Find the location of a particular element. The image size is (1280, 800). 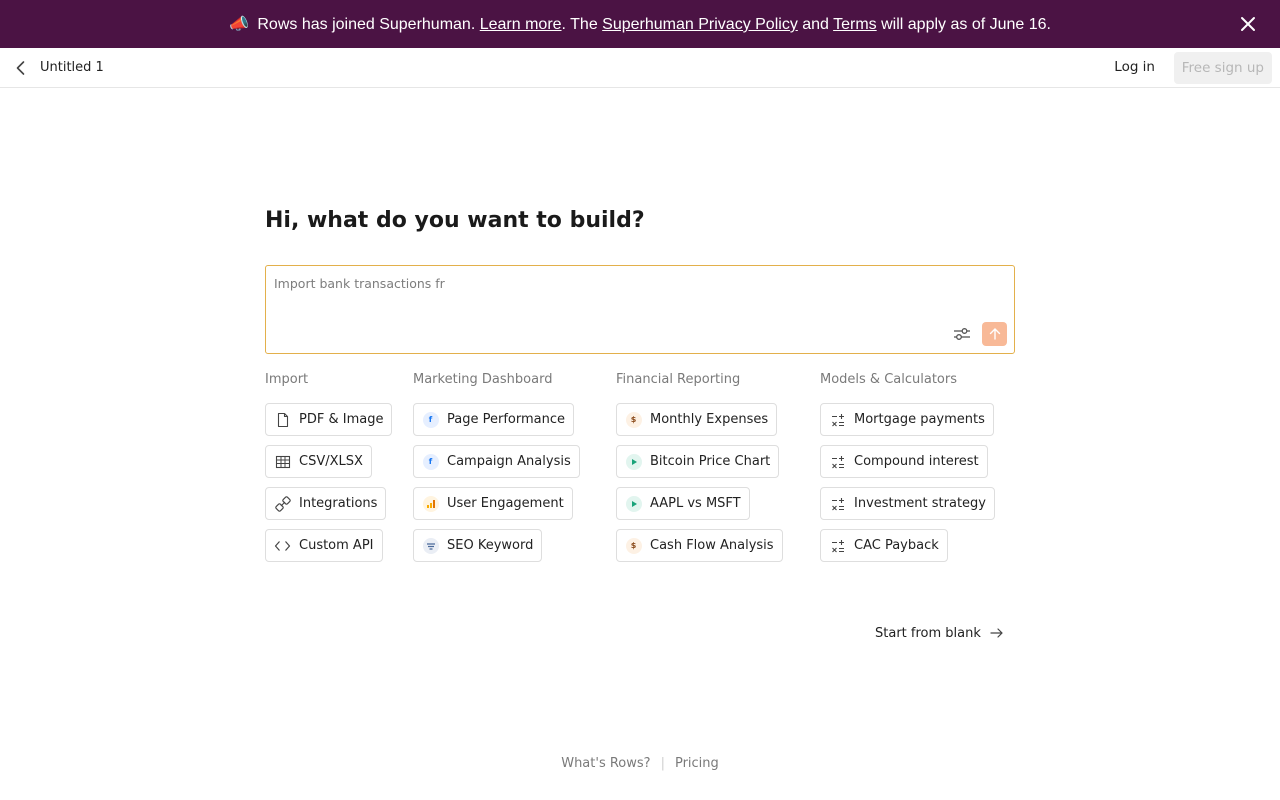

column-import: Import is located at coordinates (286, 380).